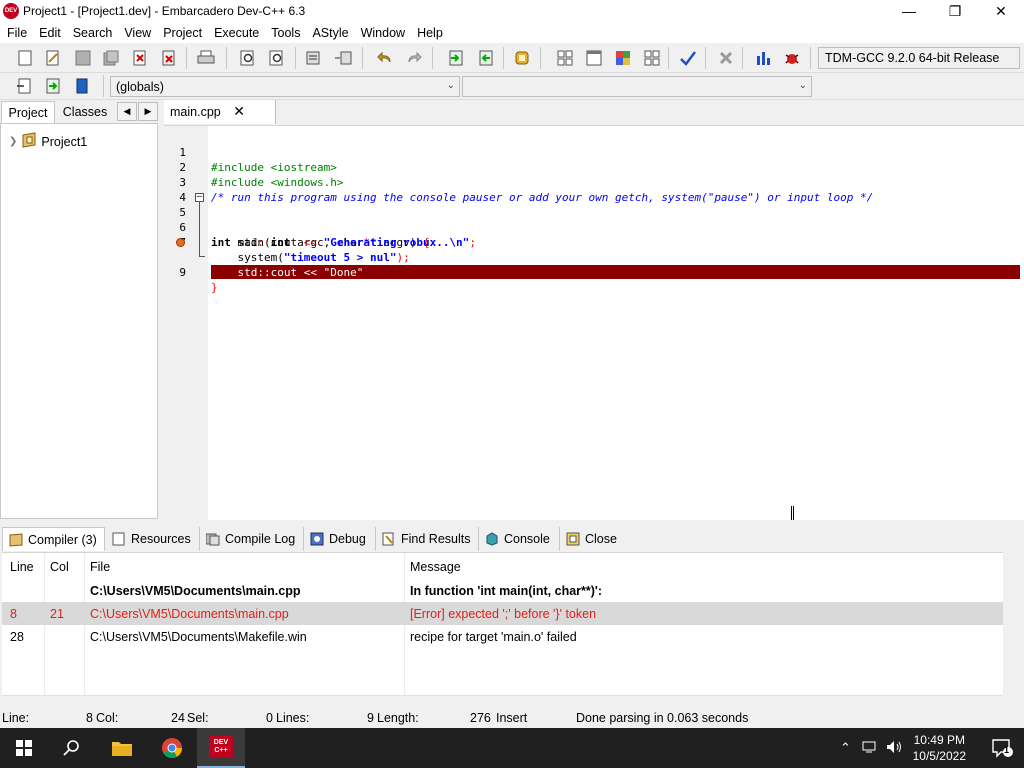 This screenshot has width=1024, height=768. I want to click on code-line: 4, so click(594, 189).